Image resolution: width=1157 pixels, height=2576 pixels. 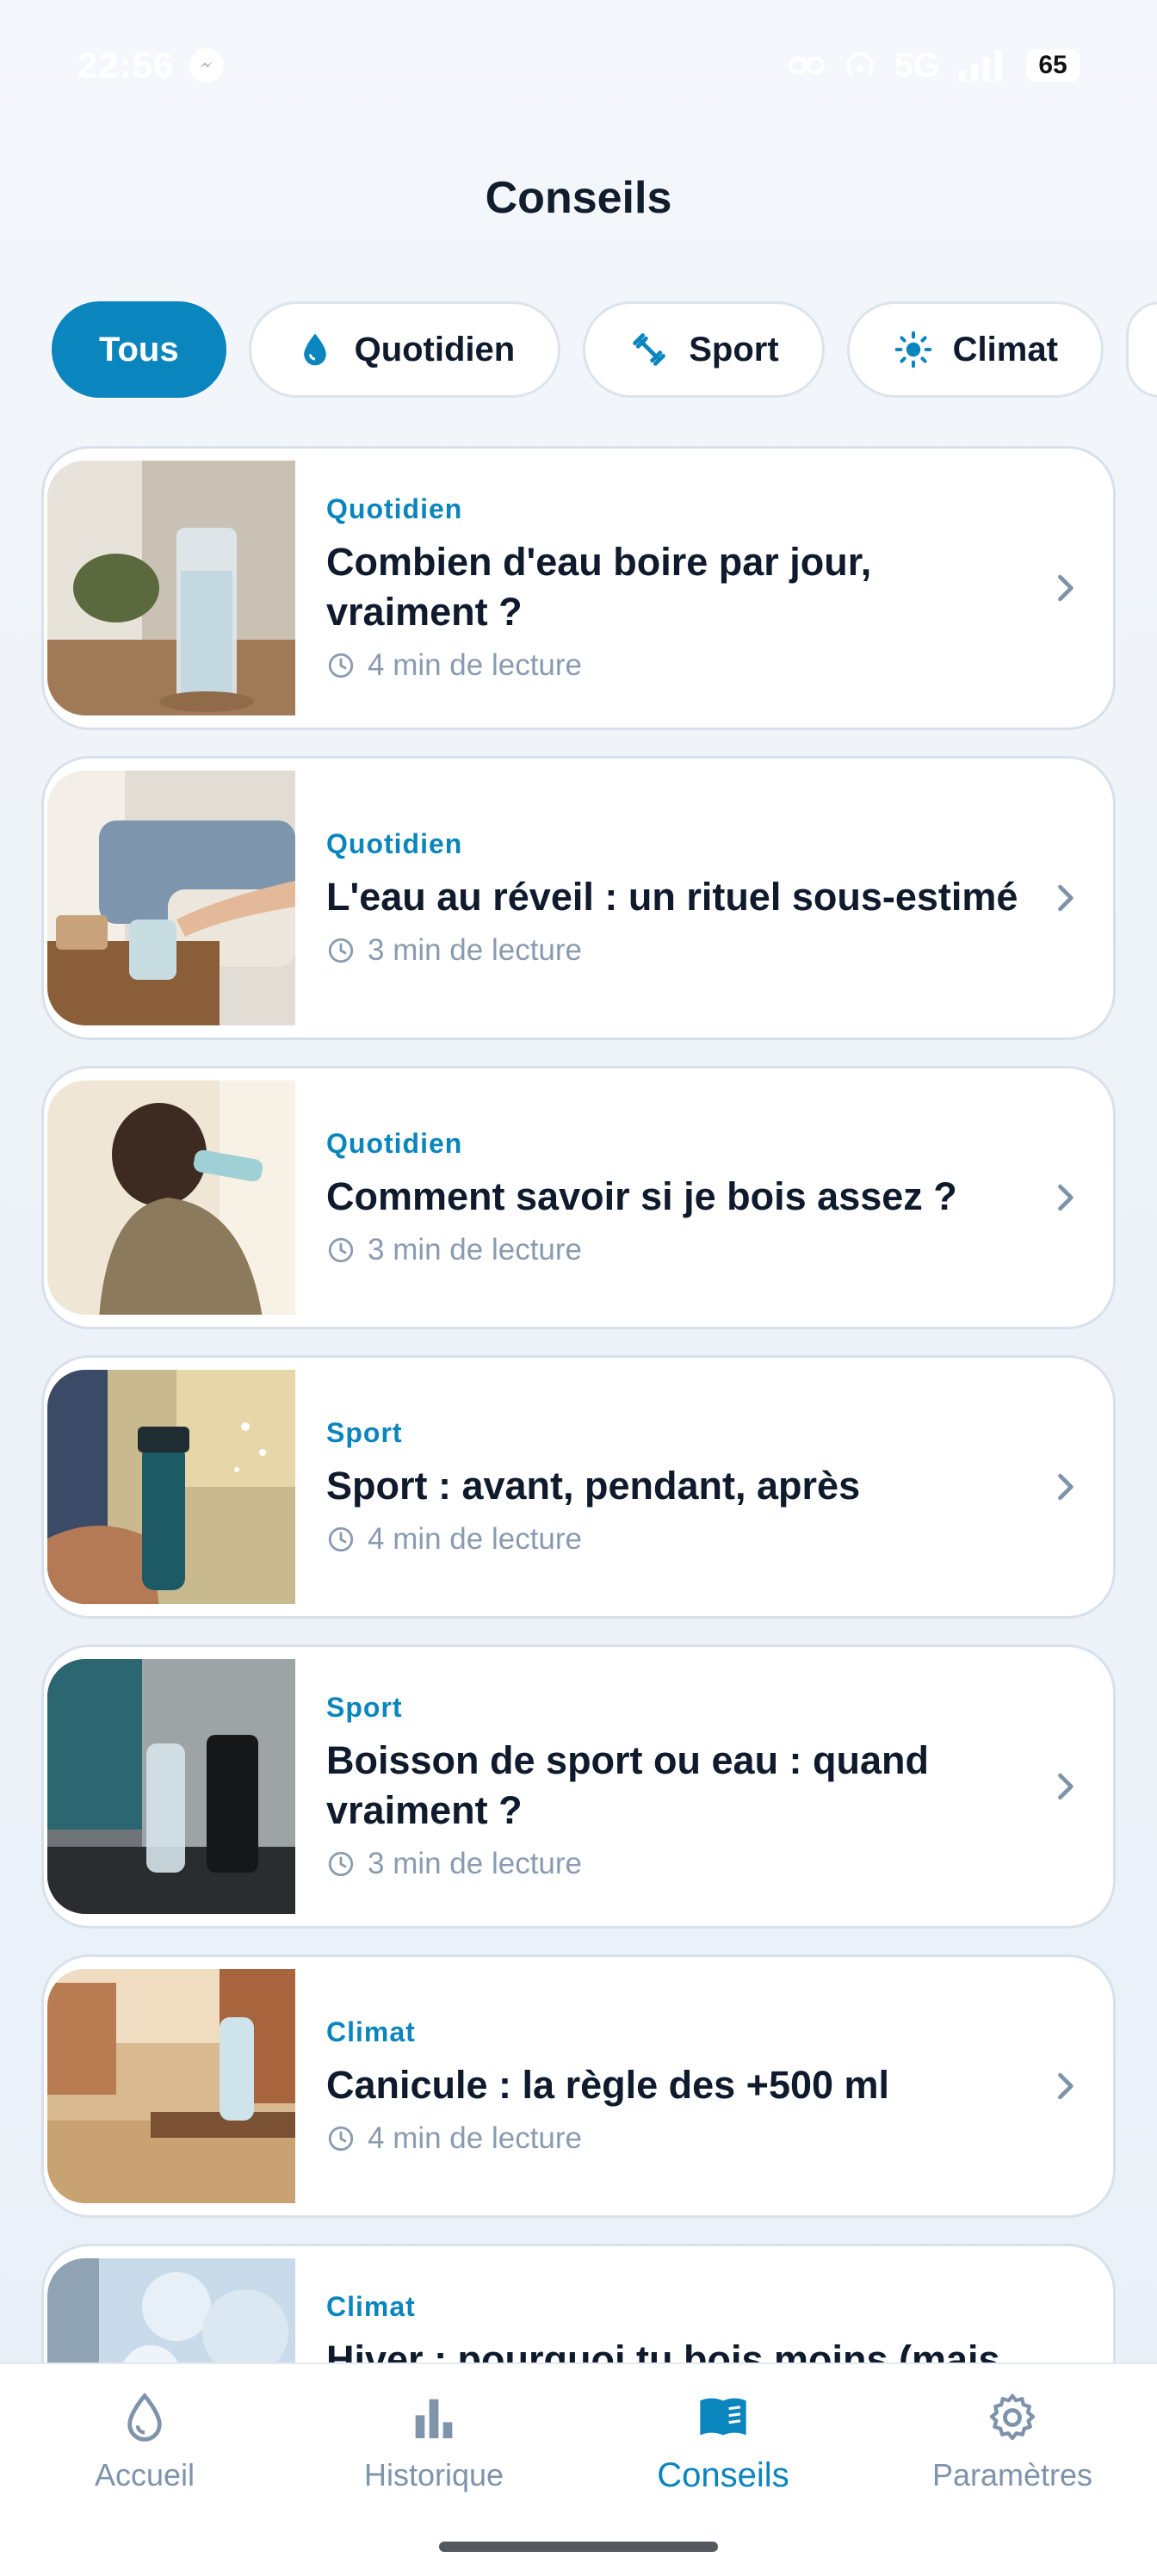 I want to click on nav-item-historique: Historique, so click(x=433, y=2441).